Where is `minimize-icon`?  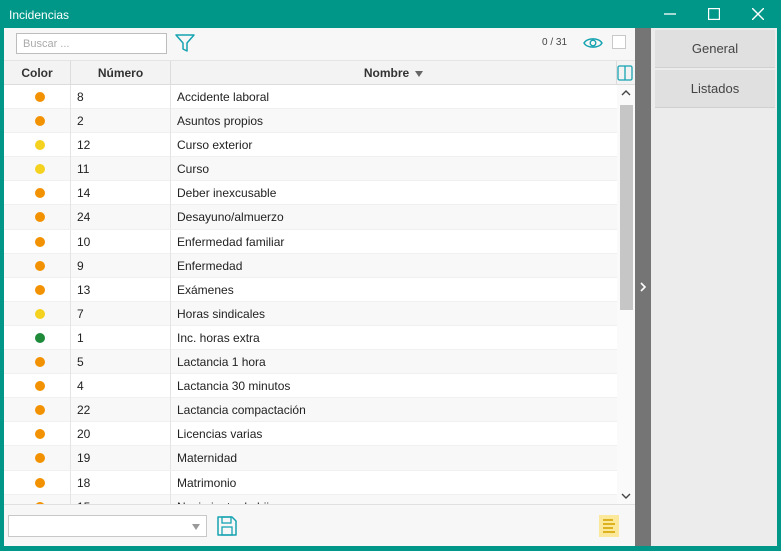 minimize-icon is located at coordinates (670, 14).